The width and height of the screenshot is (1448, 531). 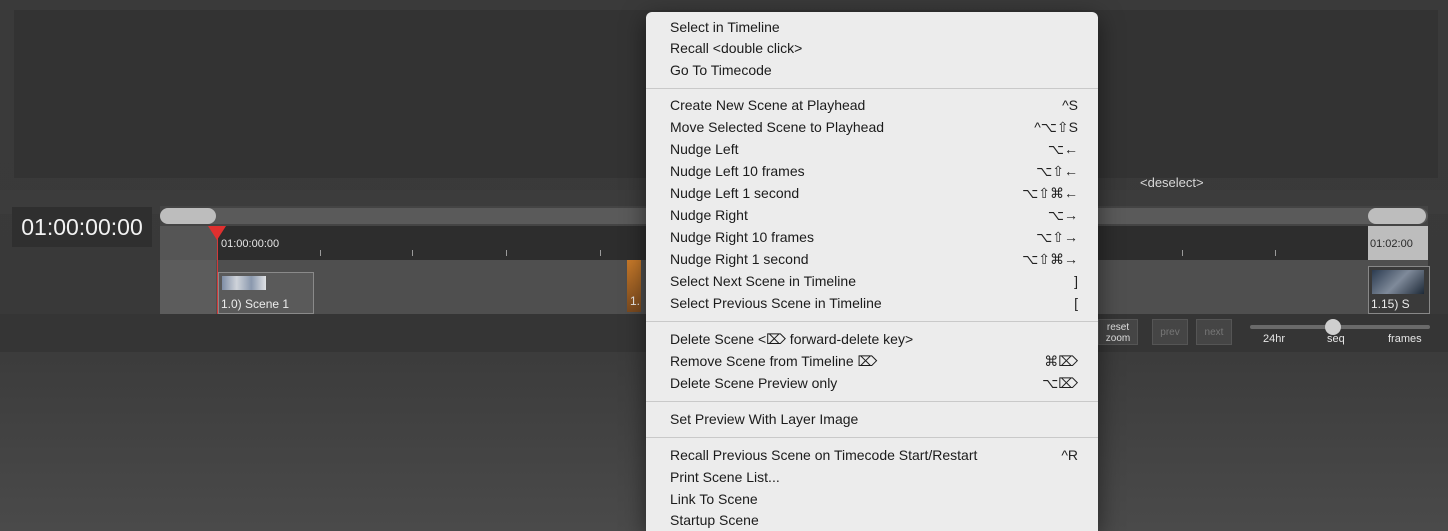 I want to click on menu-item-nudge-right: Nudge Right ⌥→, so click(x=874, y=215).